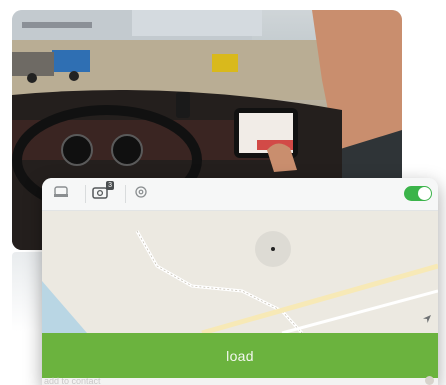  Describe the element at coordinates (429, 380) in the screenshot. I see `footer-badge-icon` at that location.